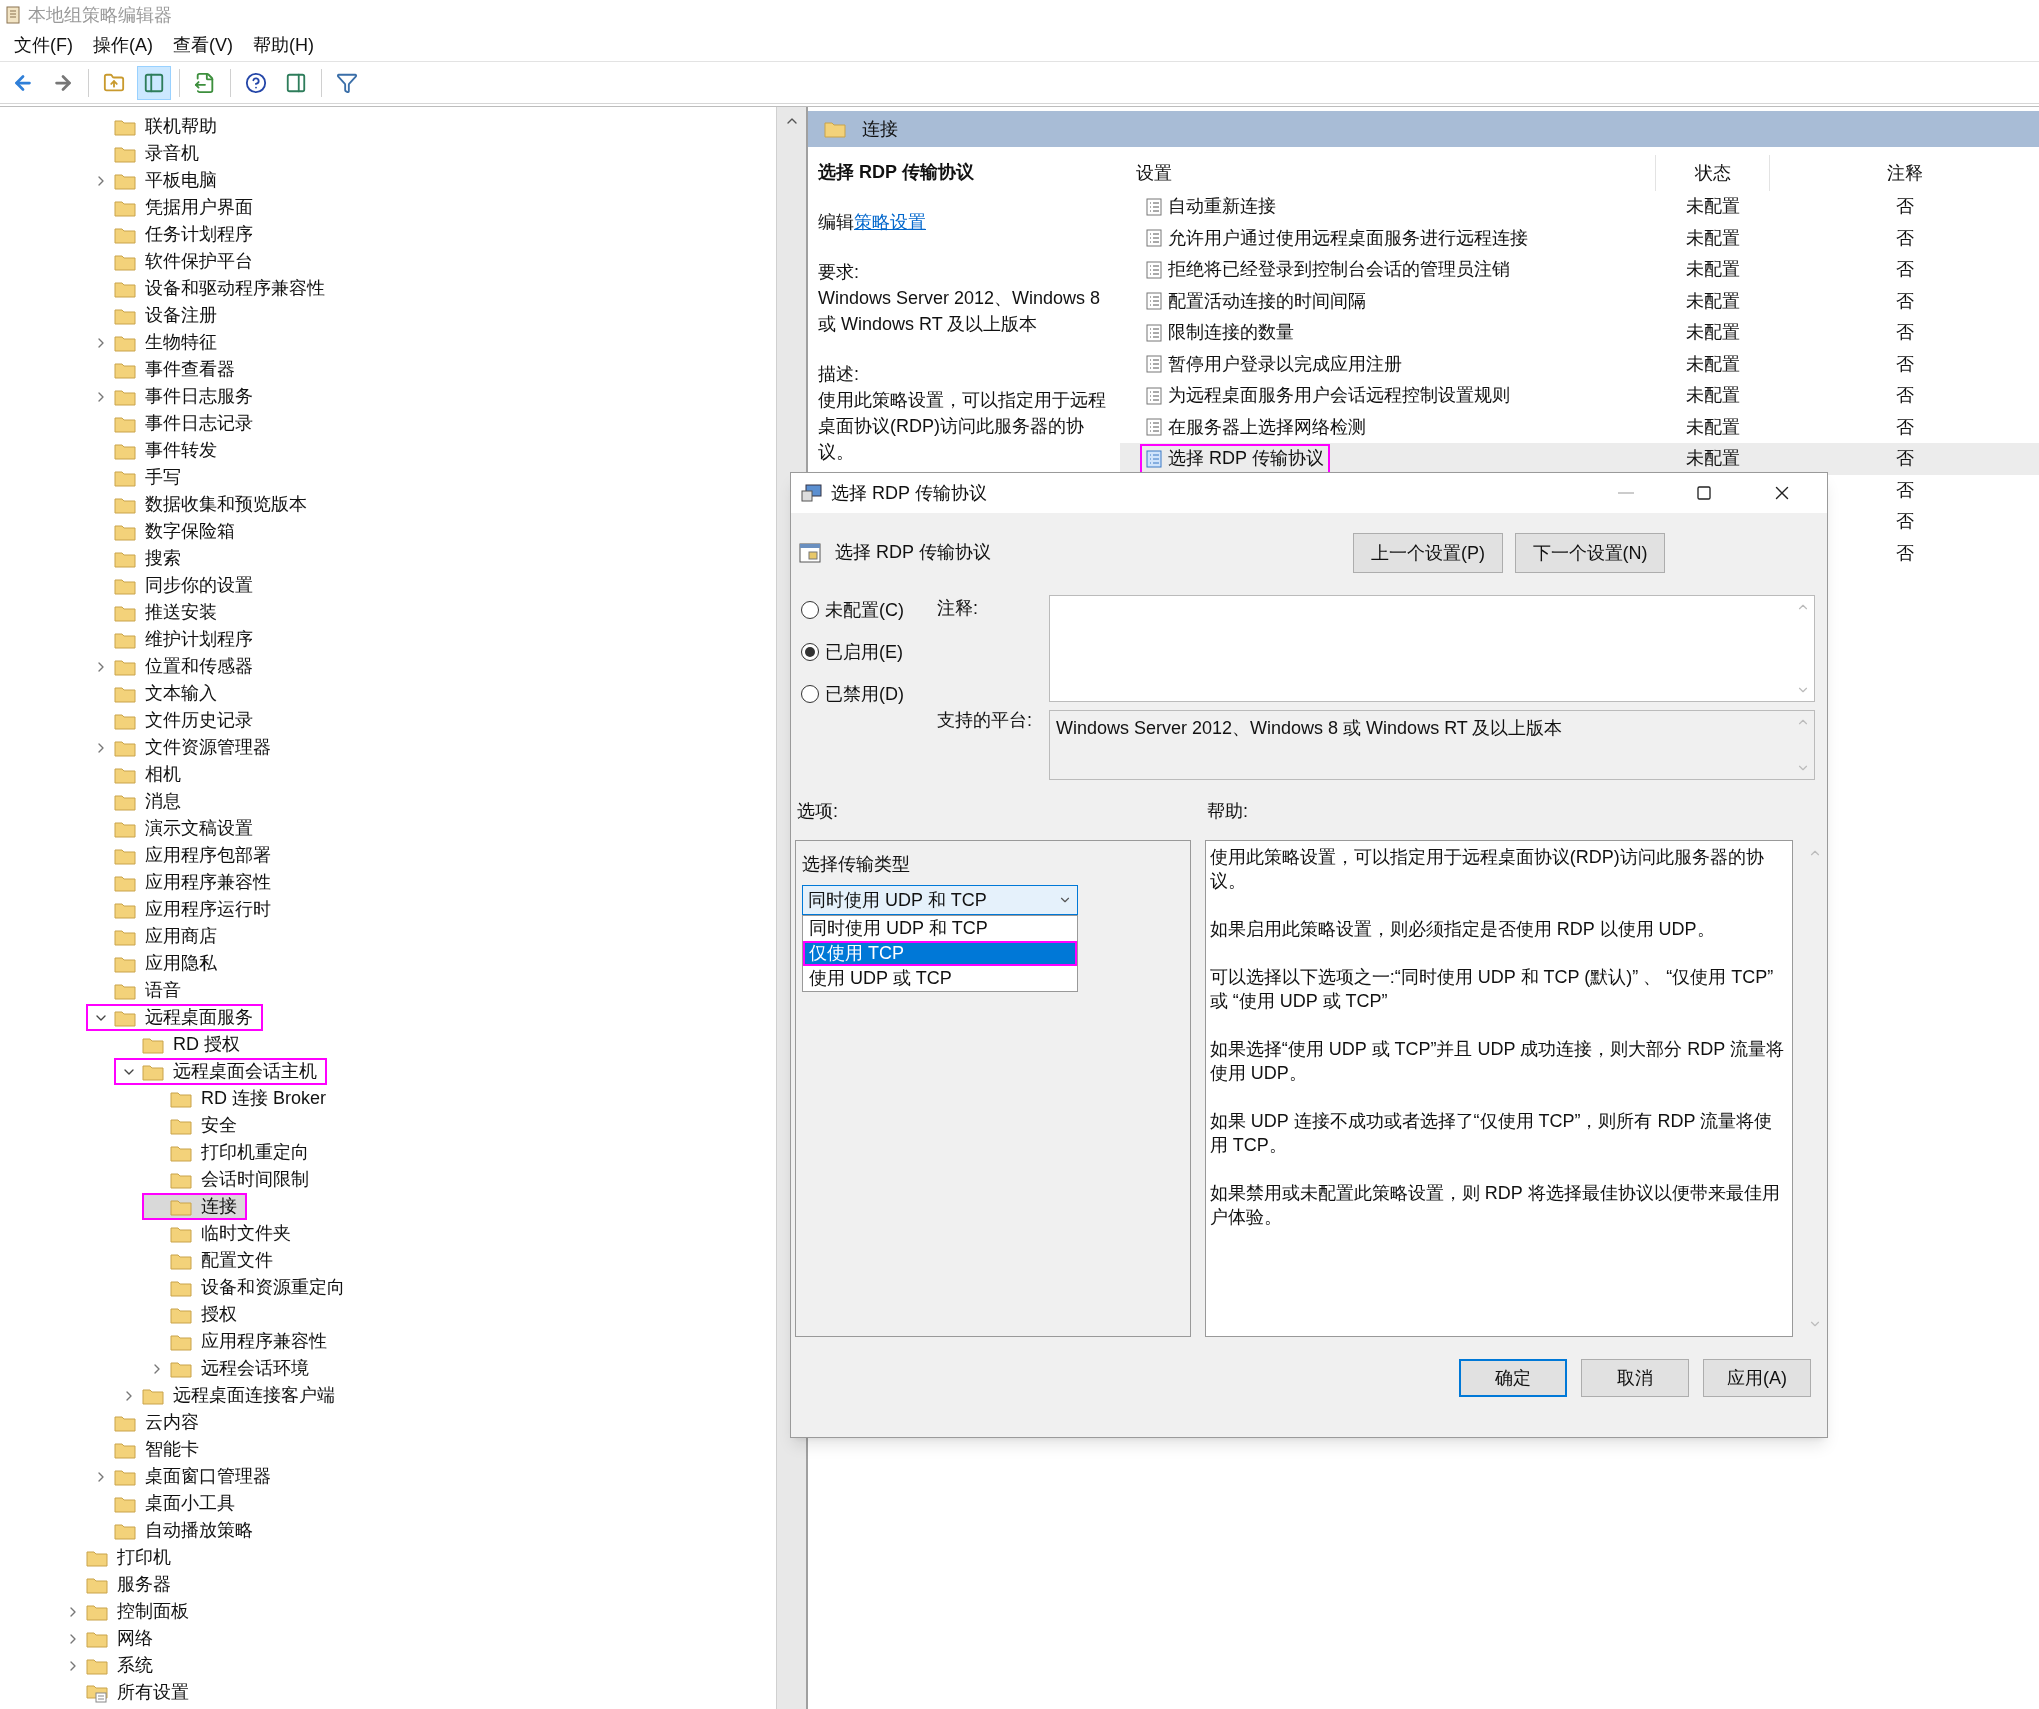 Image resolution: width=2039 pixels, height=1709 pixels. Describe the element at coordinates (100, 15) in the screenshot. I see `window-title: 本地组策略编辑器` at that location.